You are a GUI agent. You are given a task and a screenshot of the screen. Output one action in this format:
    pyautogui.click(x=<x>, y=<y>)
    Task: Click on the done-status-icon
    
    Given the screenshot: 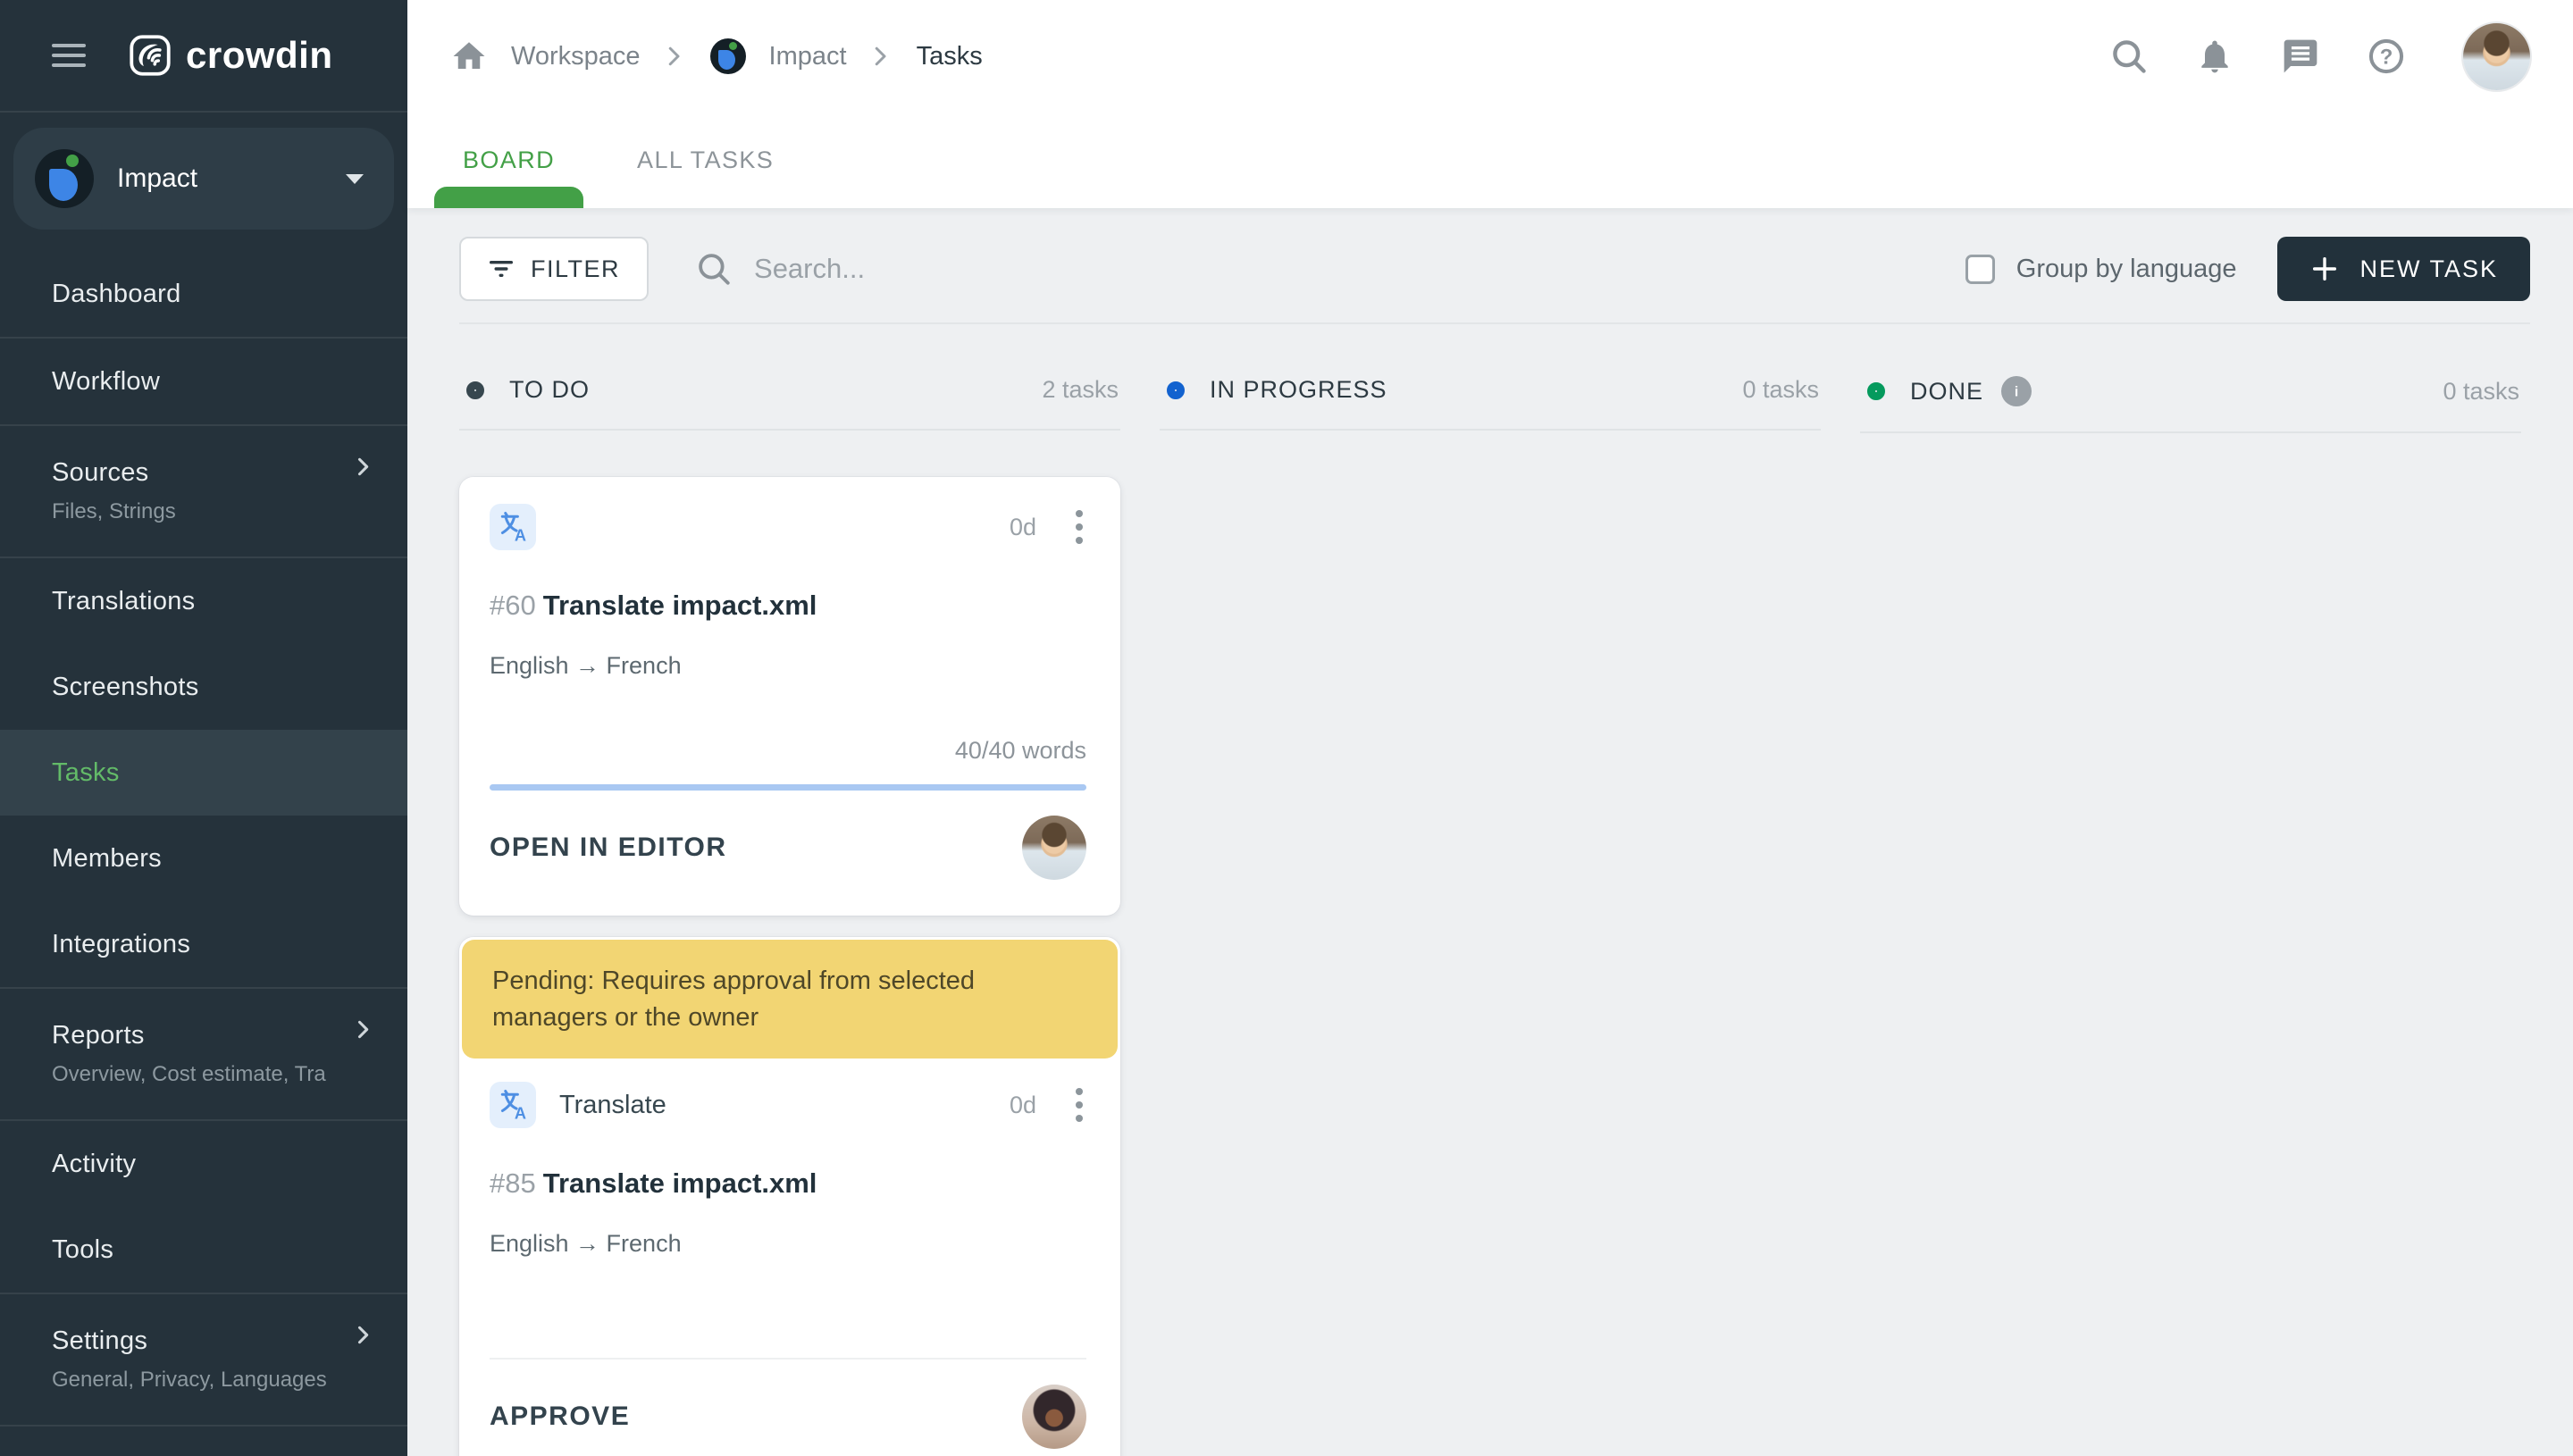 What is the action you would take?
    pyautogui.click(x=1876, y=391)
    